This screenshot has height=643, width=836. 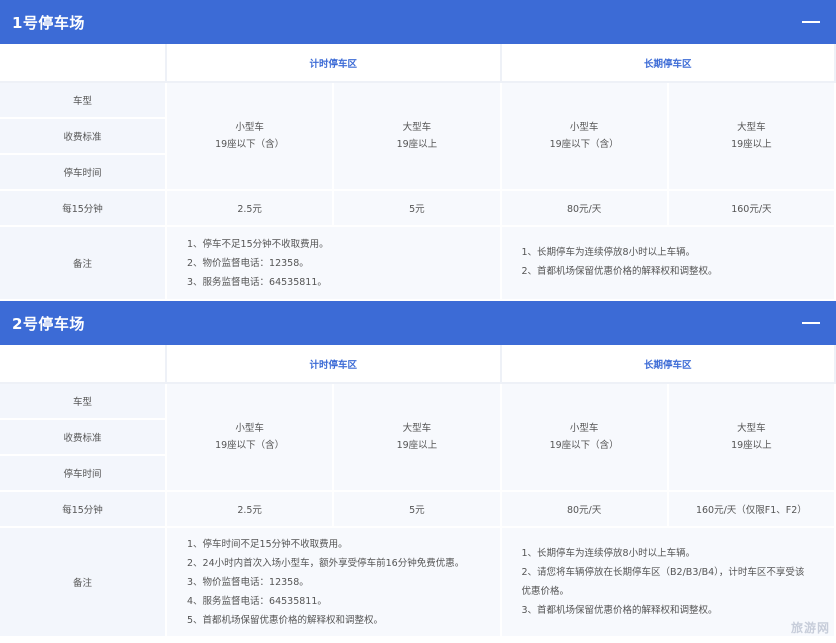 What do you see at coordinates (248, 263) in the screenshot?
I see `note-item: 2、物价监督电话：12358。` at bounding box center [248, 263].